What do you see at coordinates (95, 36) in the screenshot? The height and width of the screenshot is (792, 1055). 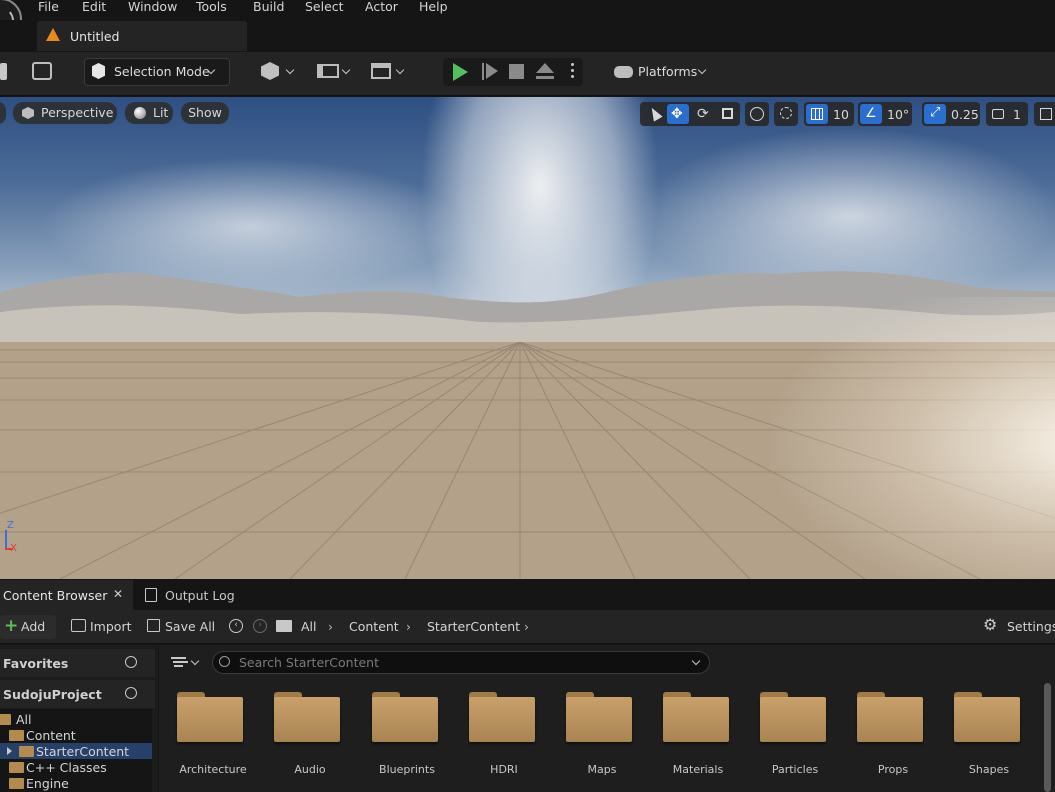 I see `level-tab-label: Untitled` at bounding box center [95, 36].